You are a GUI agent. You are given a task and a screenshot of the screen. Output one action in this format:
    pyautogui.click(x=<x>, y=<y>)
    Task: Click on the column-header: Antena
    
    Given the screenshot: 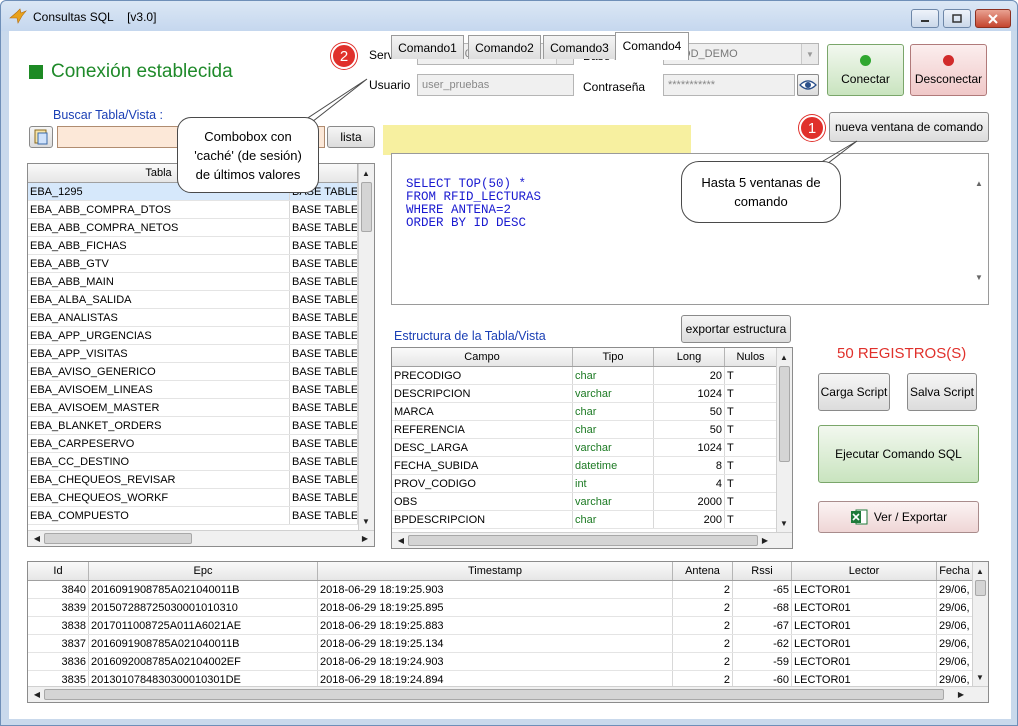 What is the action you would take?
    pyautogui.click(x=703, y=571)
    